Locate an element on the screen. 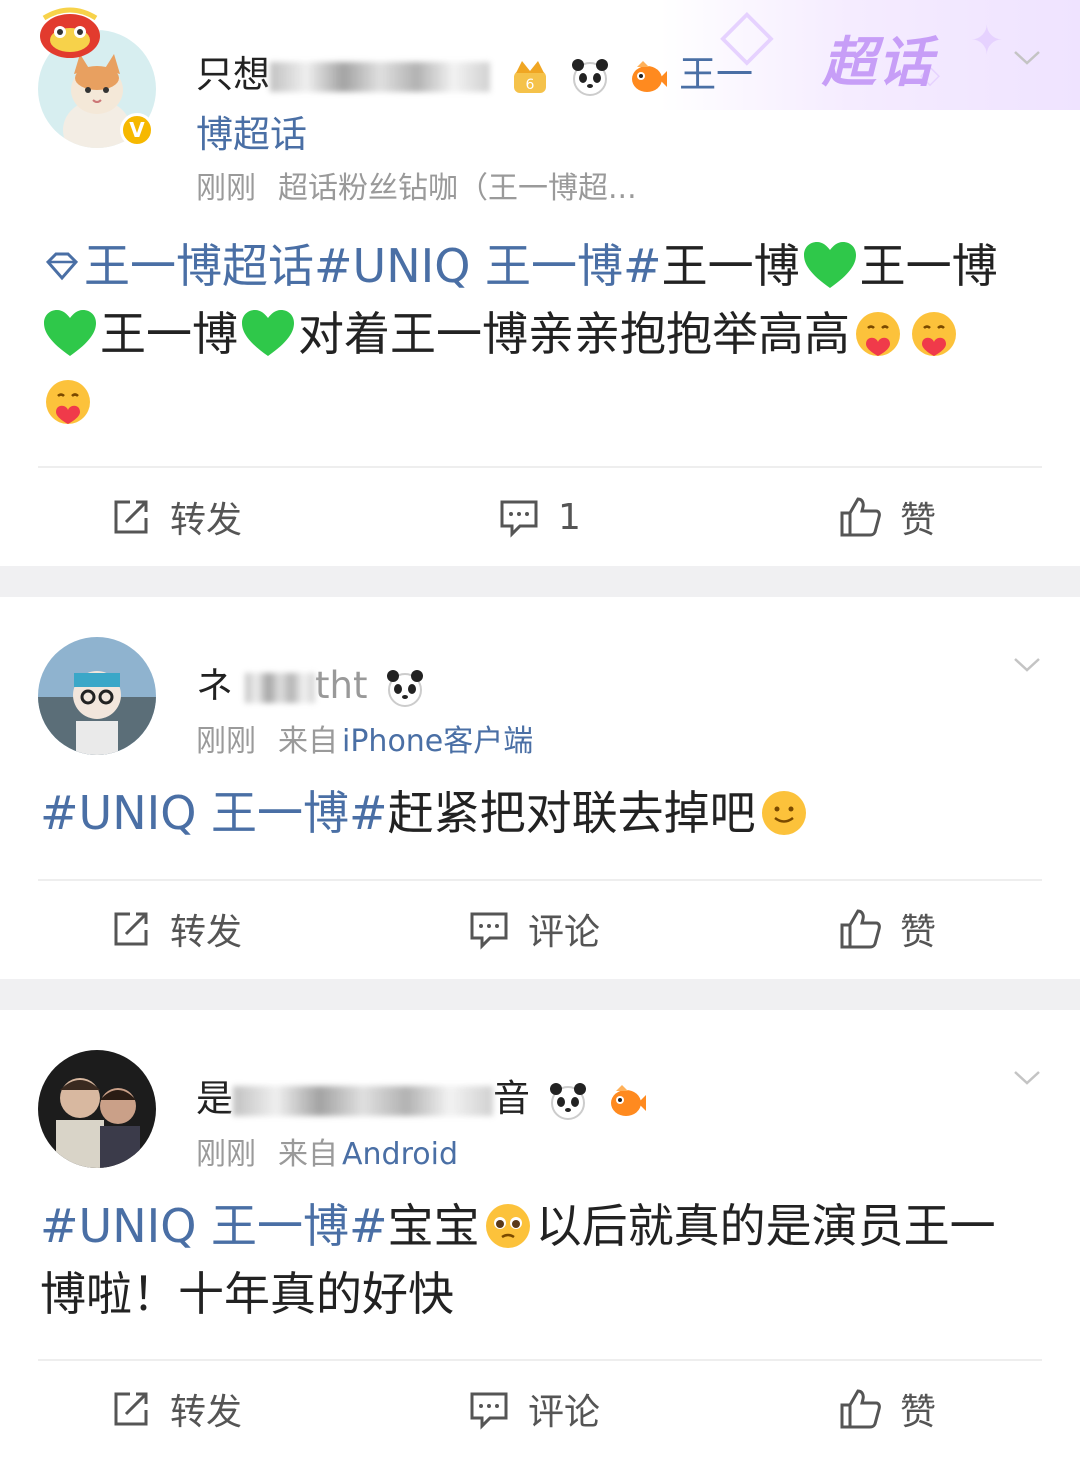  username-text: 是 is located at coordinates (214, 1098).